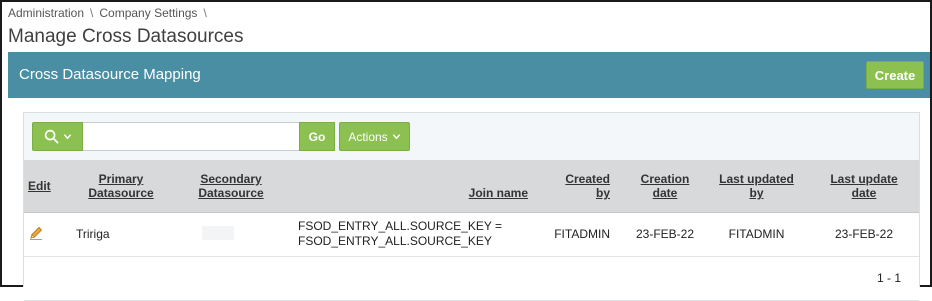 The height and width of the screenshot is (301, 932). I want to click on column-header-edit: Edit, so click(46, 186).